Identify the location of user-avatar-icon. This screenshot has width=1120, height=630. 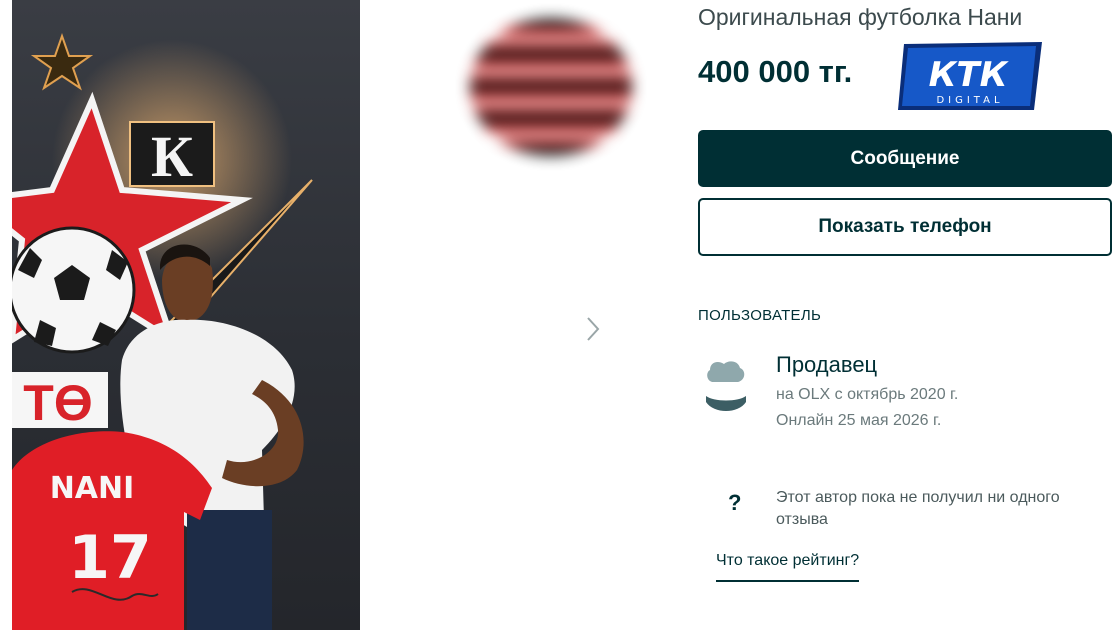
(726, 386).